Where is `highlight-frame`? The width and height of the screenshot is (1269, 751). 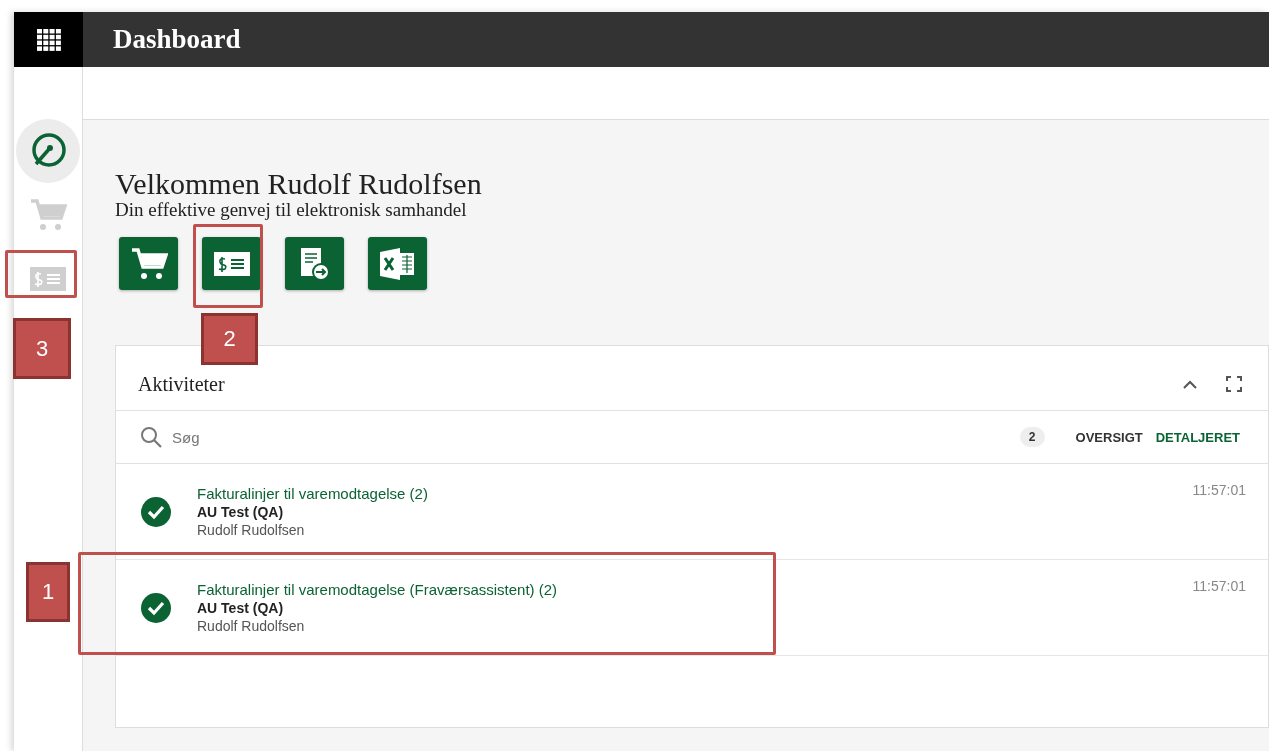 highlight-frame is located at coordinates (41, 274).